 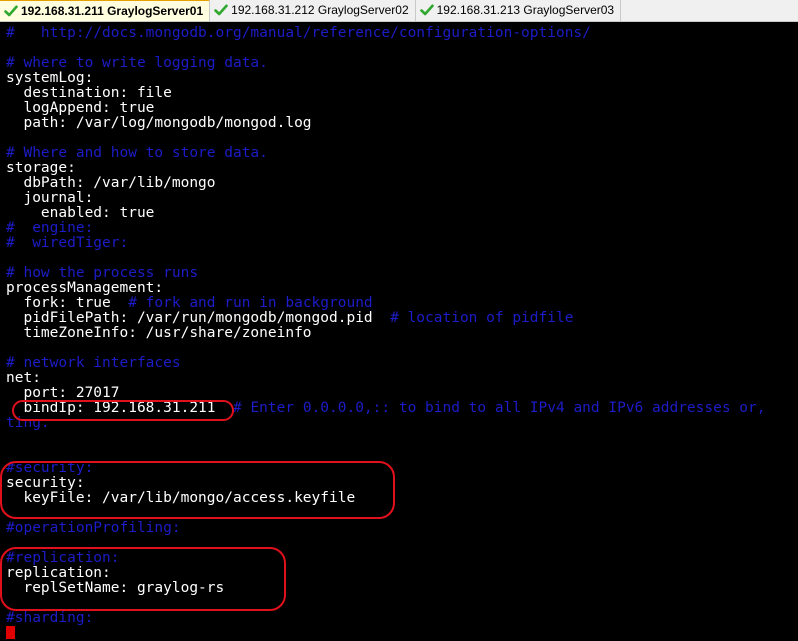 I want to click on tab-label: 192.168.31.212 GraylogServer02, so click(x=320, y=10).